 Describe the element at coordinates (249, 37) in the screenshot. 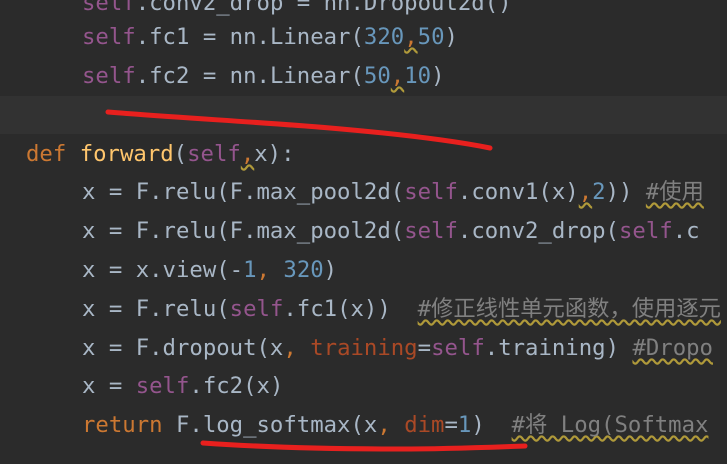

I see `code-token: .fc1 = nn.Linear(` at that location.